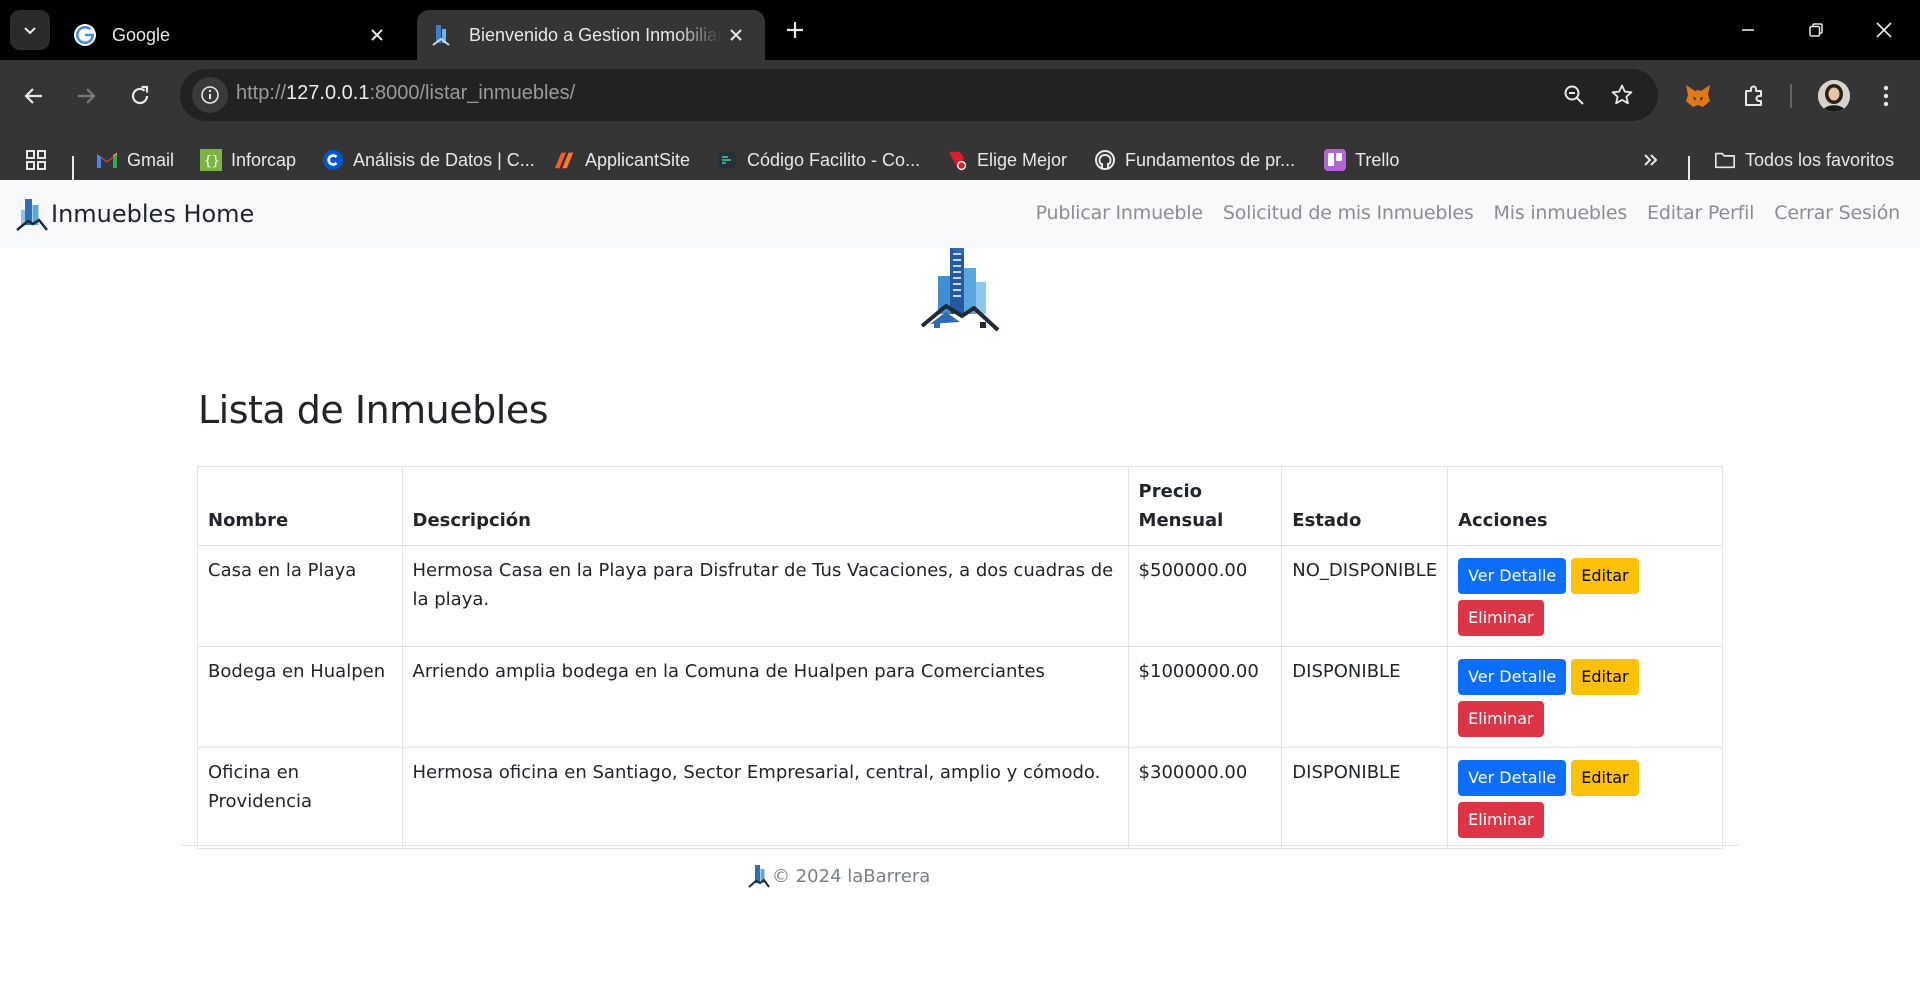 This screenshot has width=1920, height=992. I want to click on window-close-button, so click(1884, 30).